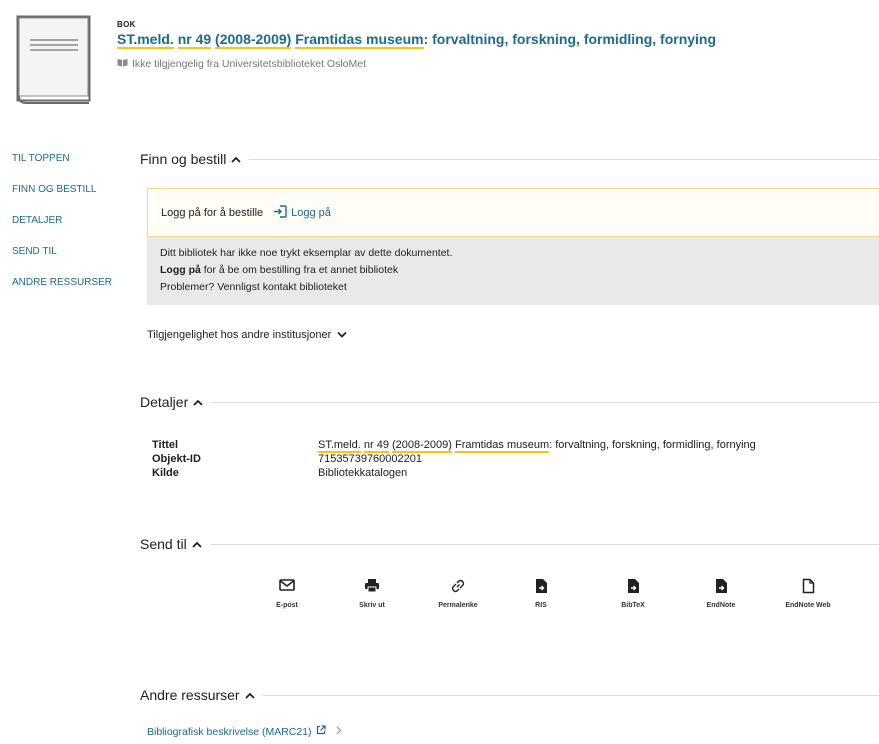 The width and height of the screenshot is (879, 744). I want to click on other-institutions-toggle: Tilgjengelighet hos andre institusjoner, so click(247, 335).